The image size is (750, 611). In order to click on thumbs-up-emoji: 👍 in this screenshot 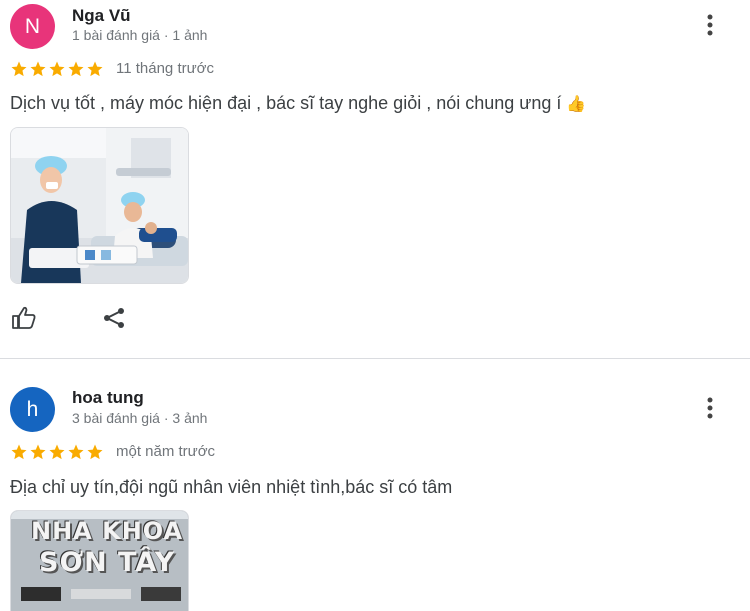, I will do `click(576, 104)`.